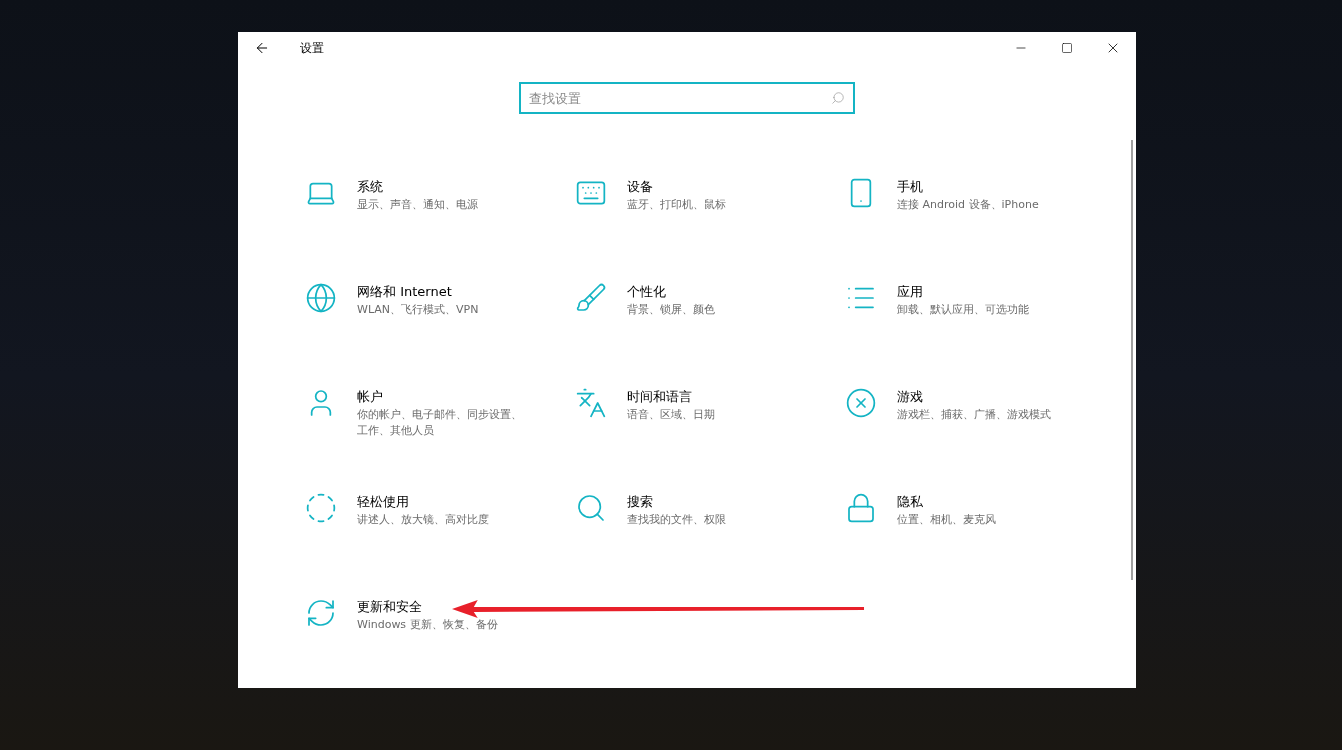 This screenshot has width=1342, height=750. Describe the element at coordinates (440, 423) in the screenshot. I see `category-description: 你的帐户、电子邮件、同步设置、工作、其他人员` at that location.